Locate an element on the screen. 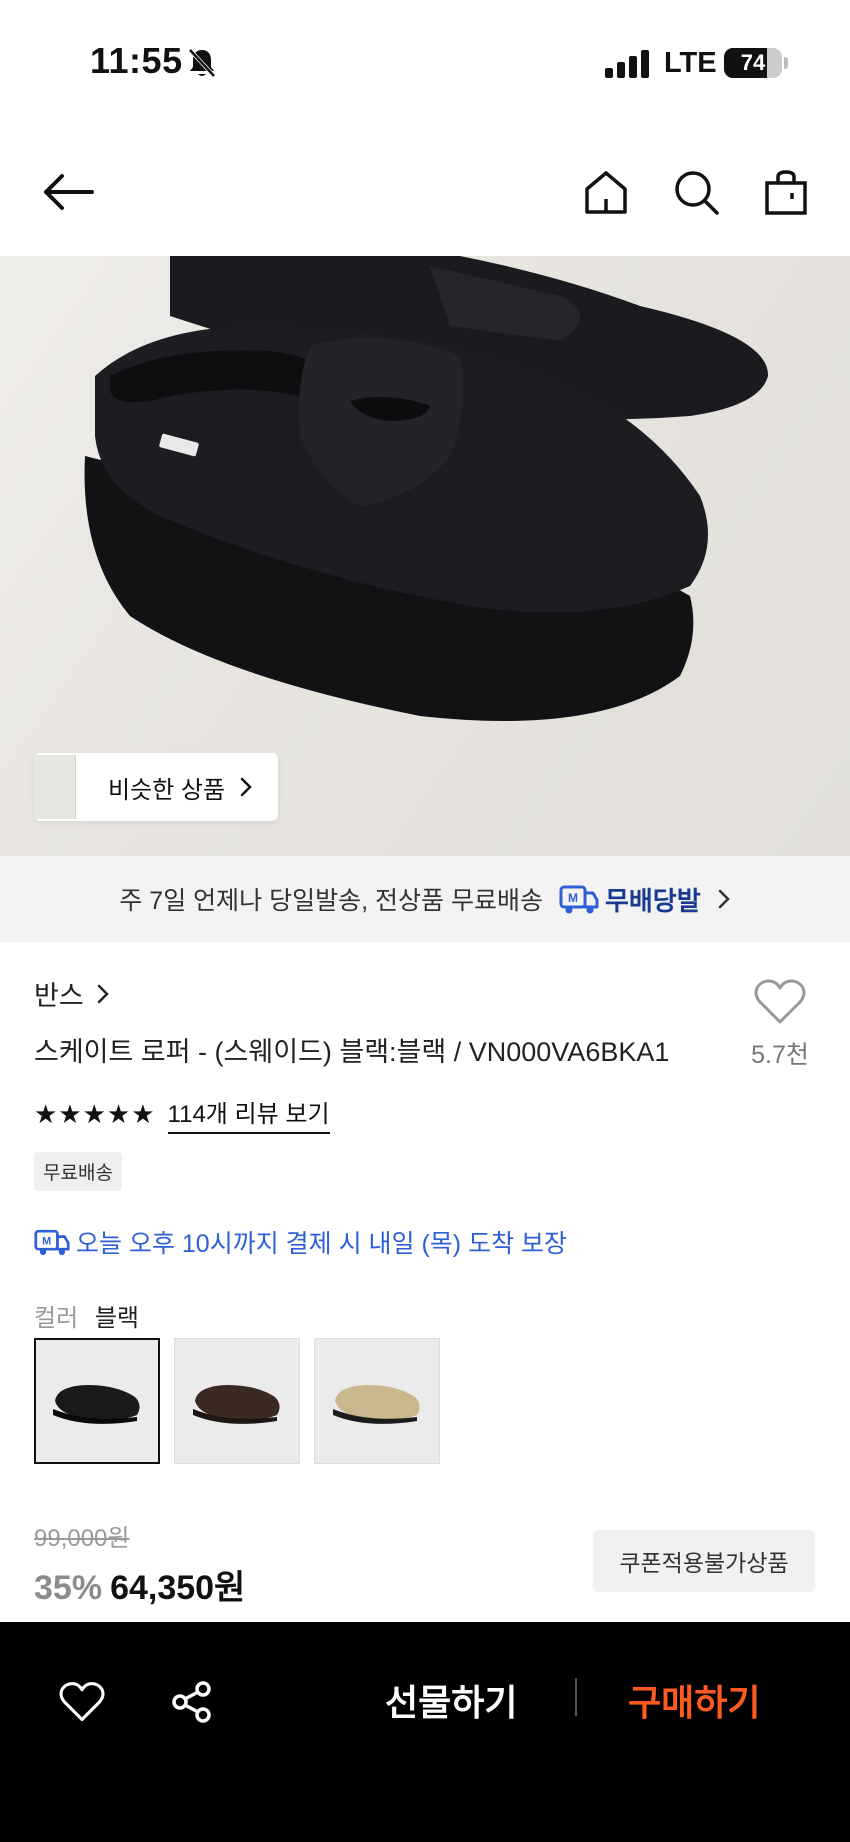 This screenshot has height=1842, width=850. gift-button: 선물하기 is located at coordinates (451, 1700).